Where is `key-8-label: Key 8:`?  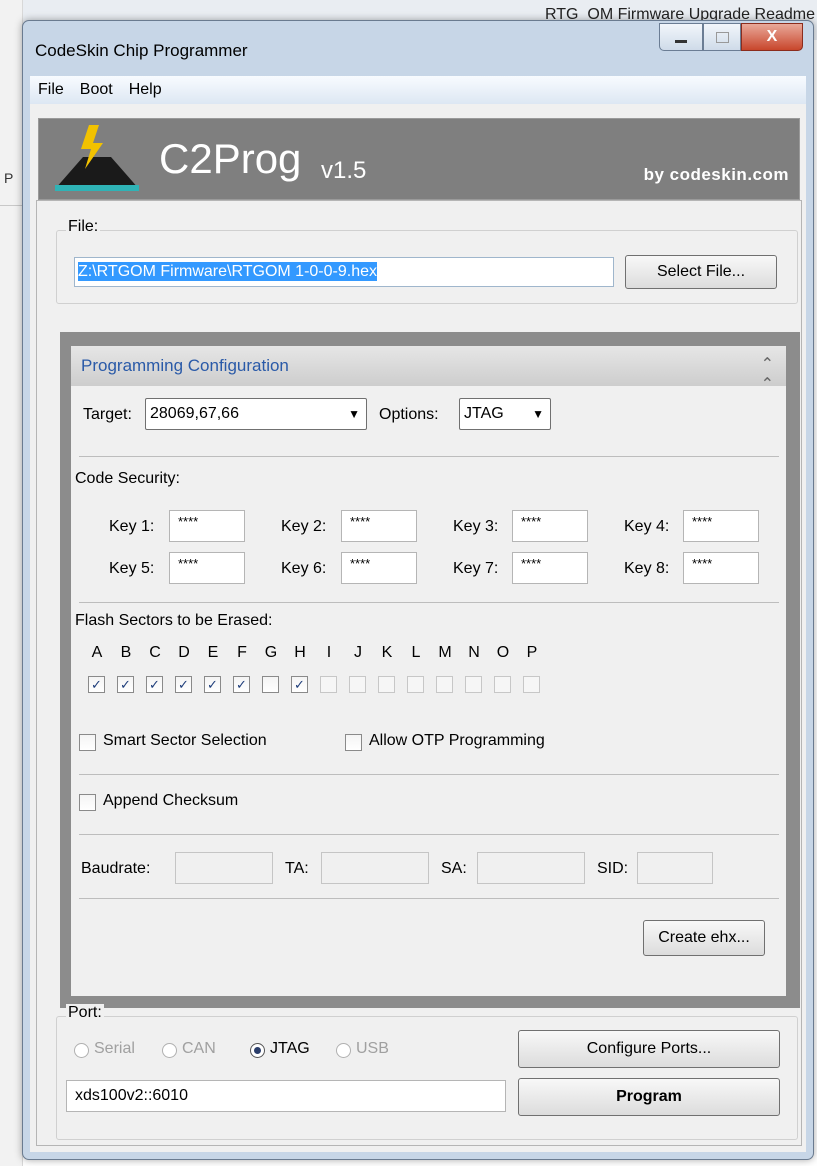 key-8-label: Key 8: is located at coordinates (647, 568).